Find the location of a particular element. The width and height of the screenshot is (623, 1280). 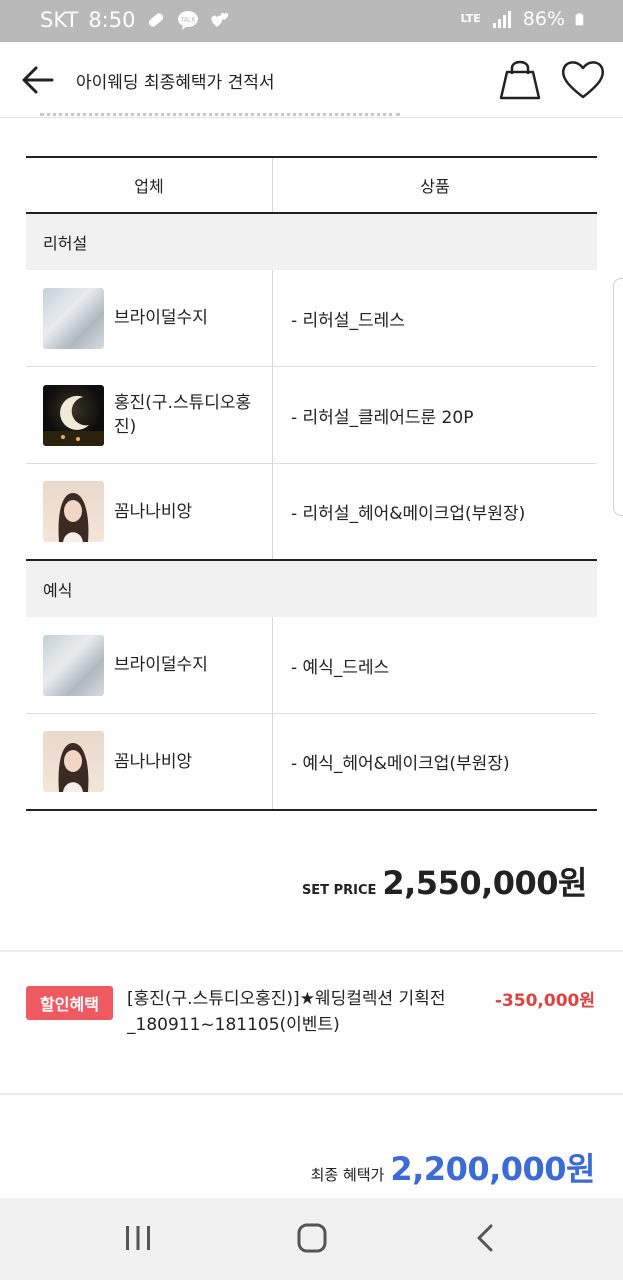

product-name: - 리허설_헤어&메이크업(부원장) is located at coordinates (434, 511).